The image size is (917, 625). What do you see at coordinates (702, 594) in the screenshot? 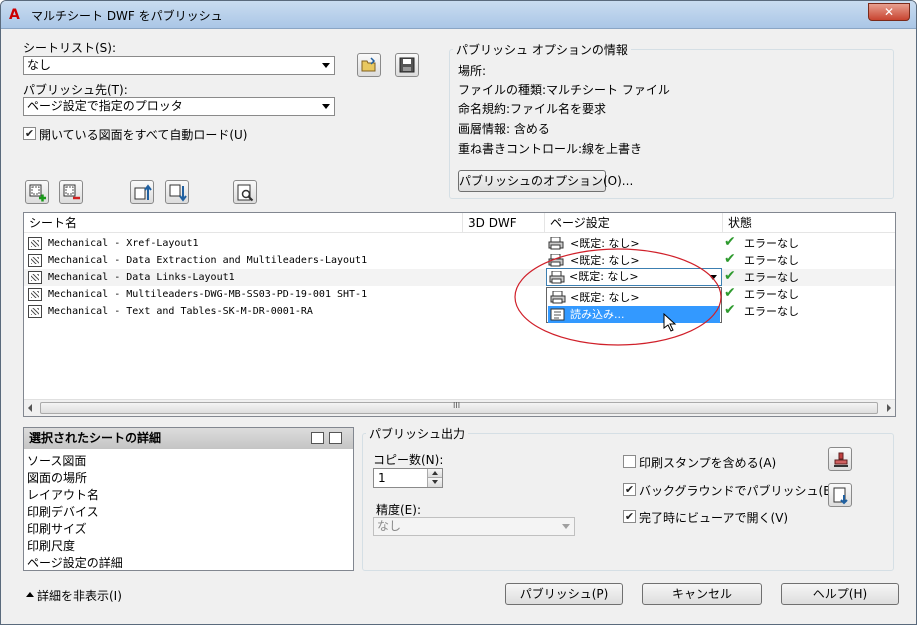
I see `cancel-button: キャンセル` at bounding box center [702, 594].